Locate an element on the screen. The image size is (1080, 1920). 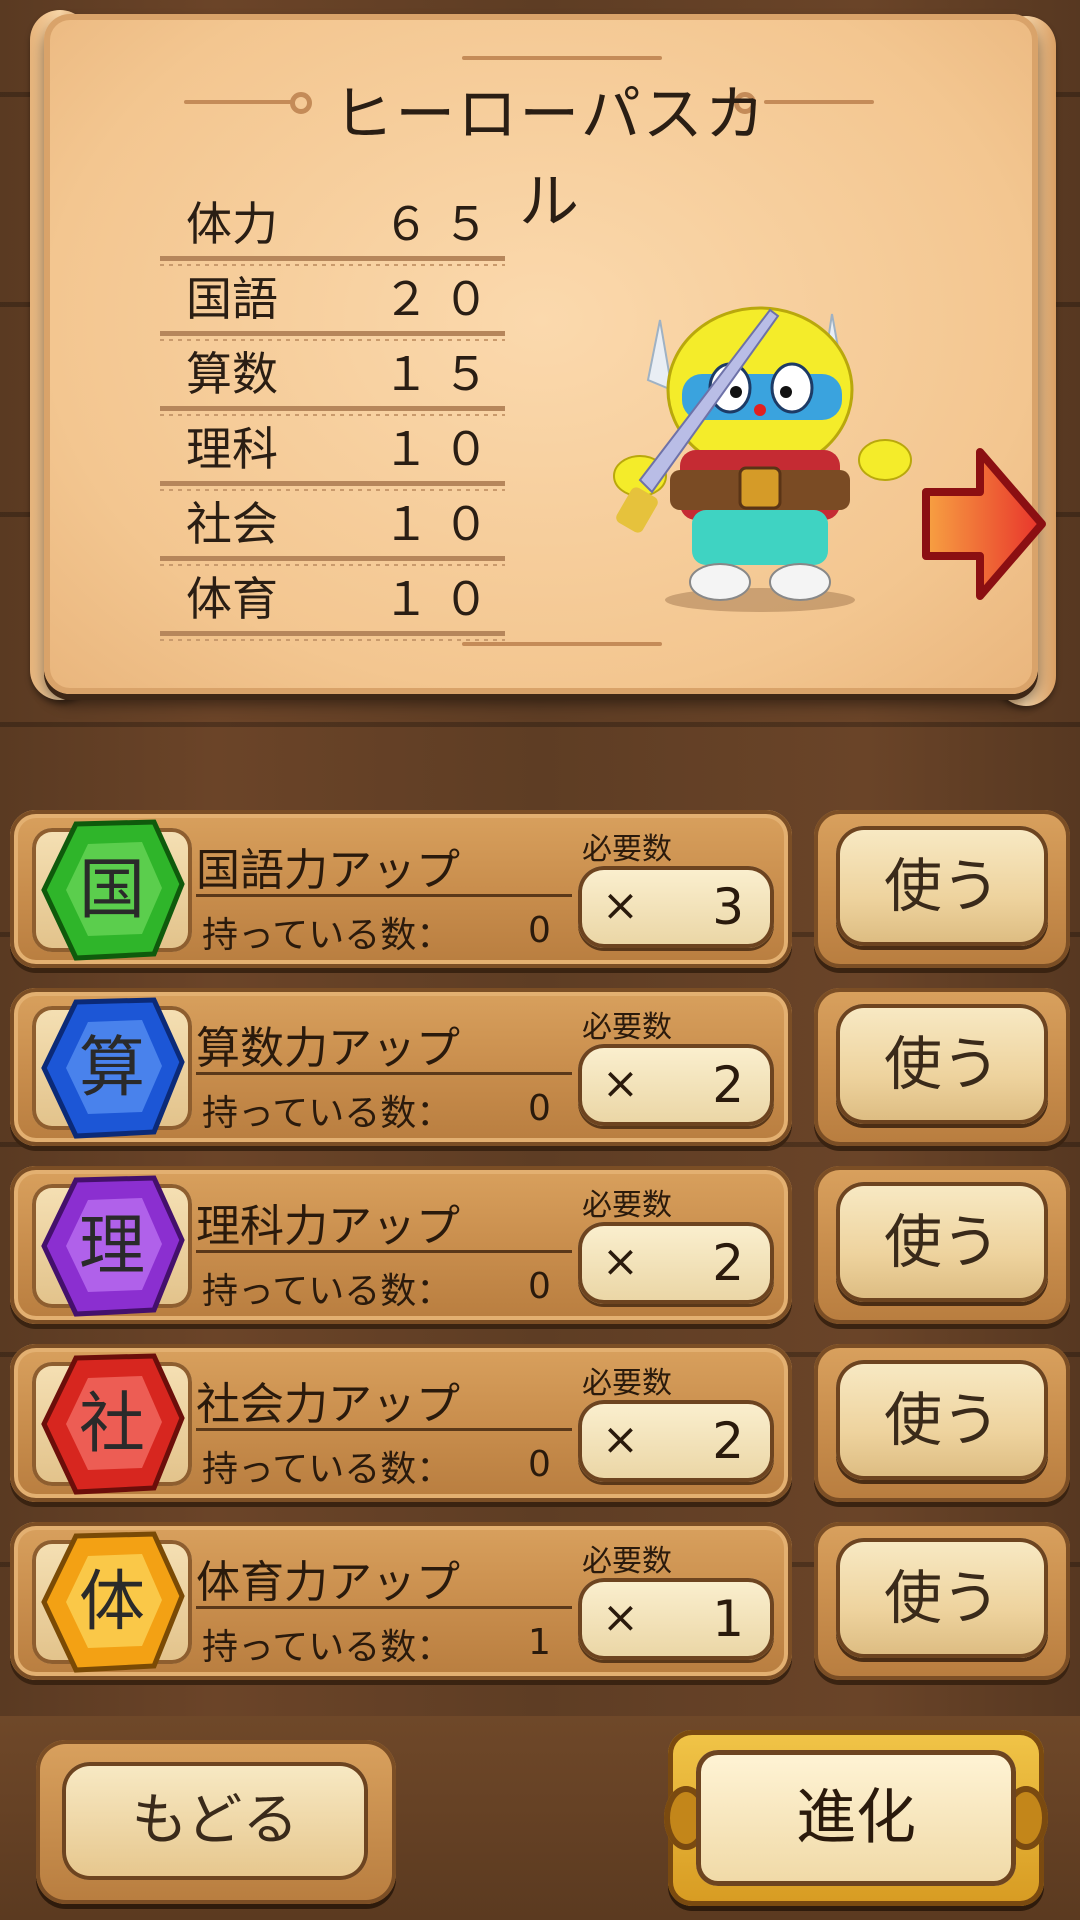
svg-text: 体 is located at coordinates (112, 1601).